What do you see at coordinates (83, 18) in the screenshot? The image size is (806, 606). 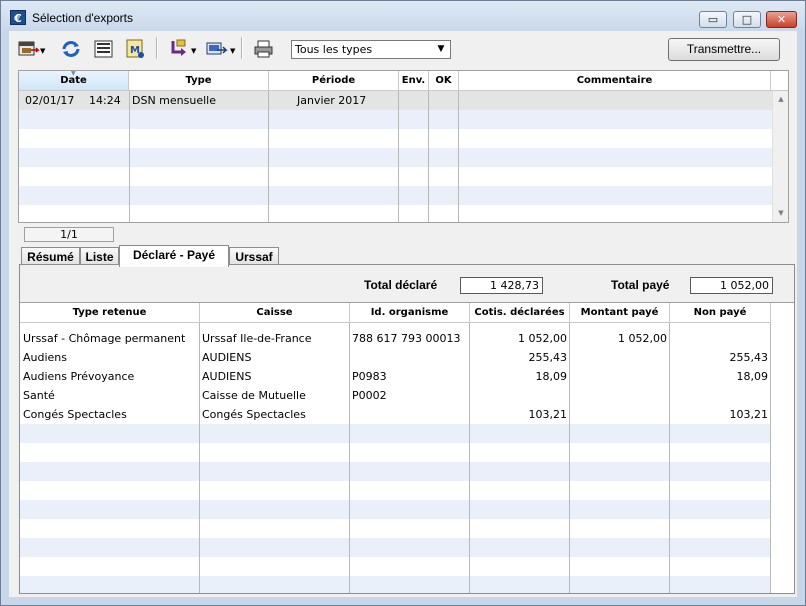 I see `window-title: Sélection d'exports` at bounding box center [83, 18].